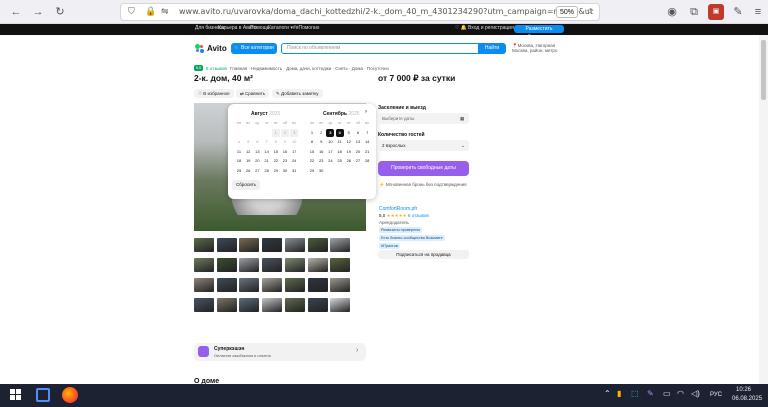 Image resolution: width=768 pixels, height=407 pixels. Describe the element at coordinates (70, 395) in the screenshot. I see `firefox-icon` at that location.